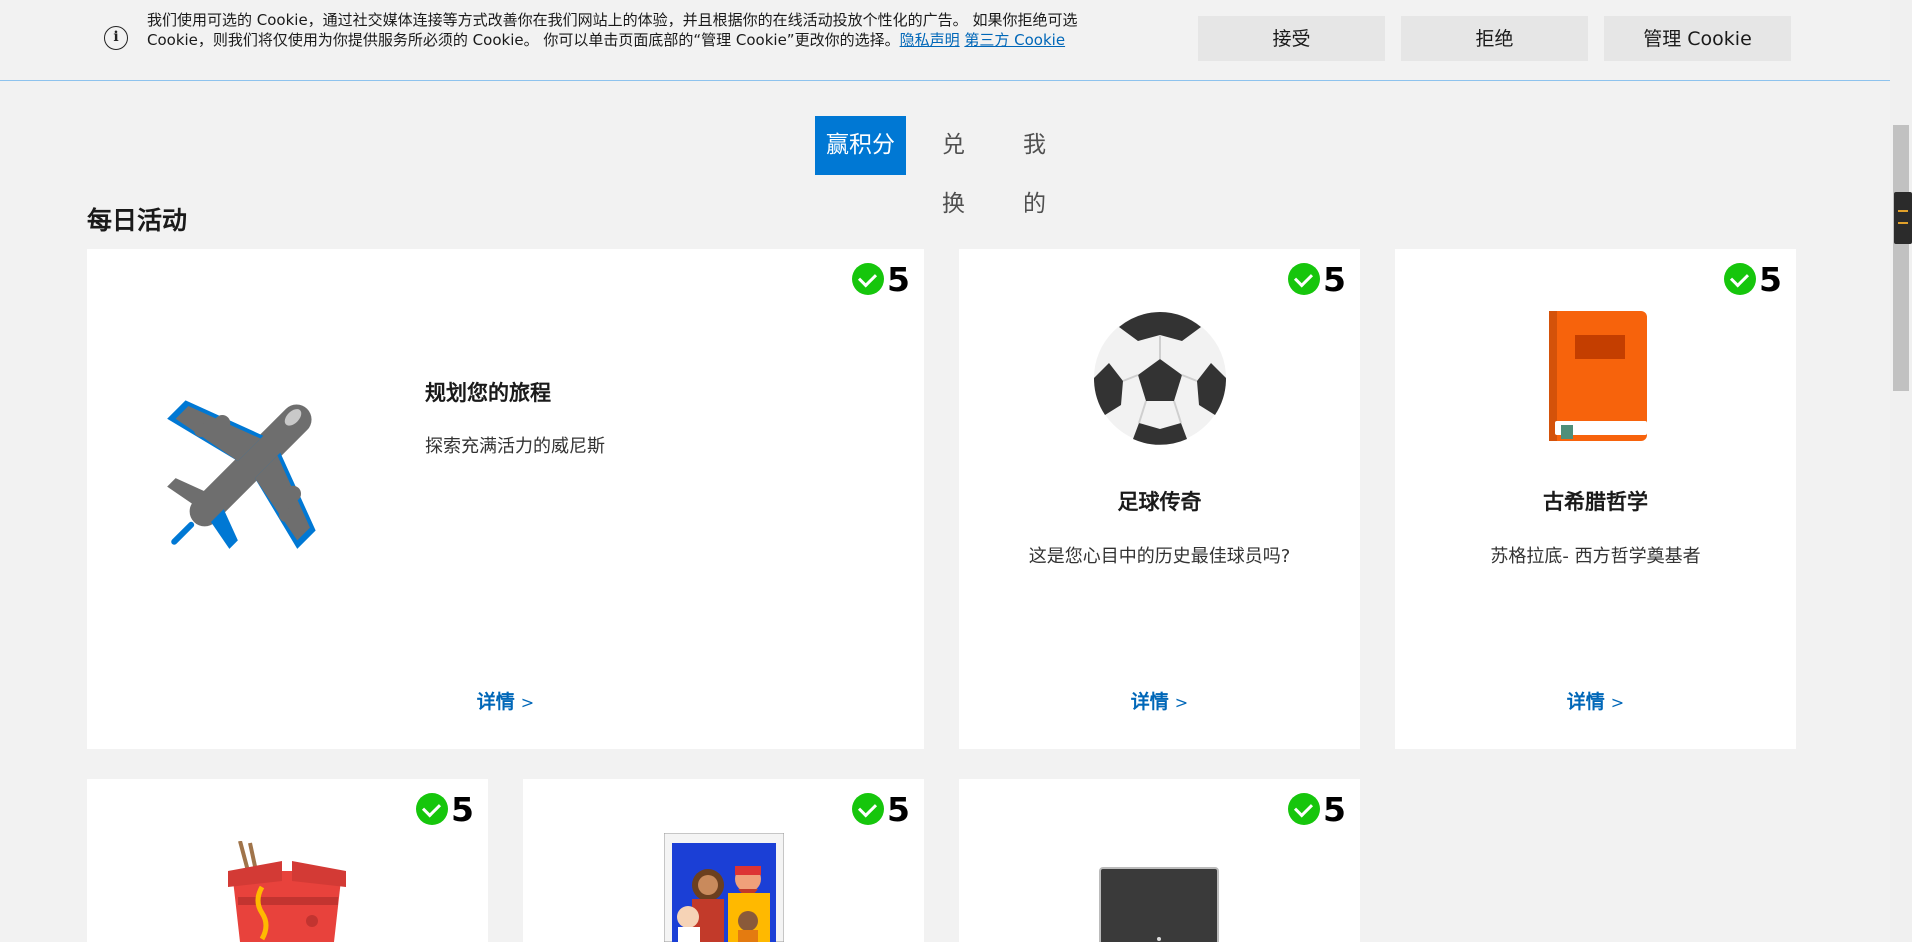 This screenshot has width=1912, height=942. What do you see at coordinates (1159, 860) in the screenshot?
I see `activity-card-device: 5` at bounding box center [1159, 860].